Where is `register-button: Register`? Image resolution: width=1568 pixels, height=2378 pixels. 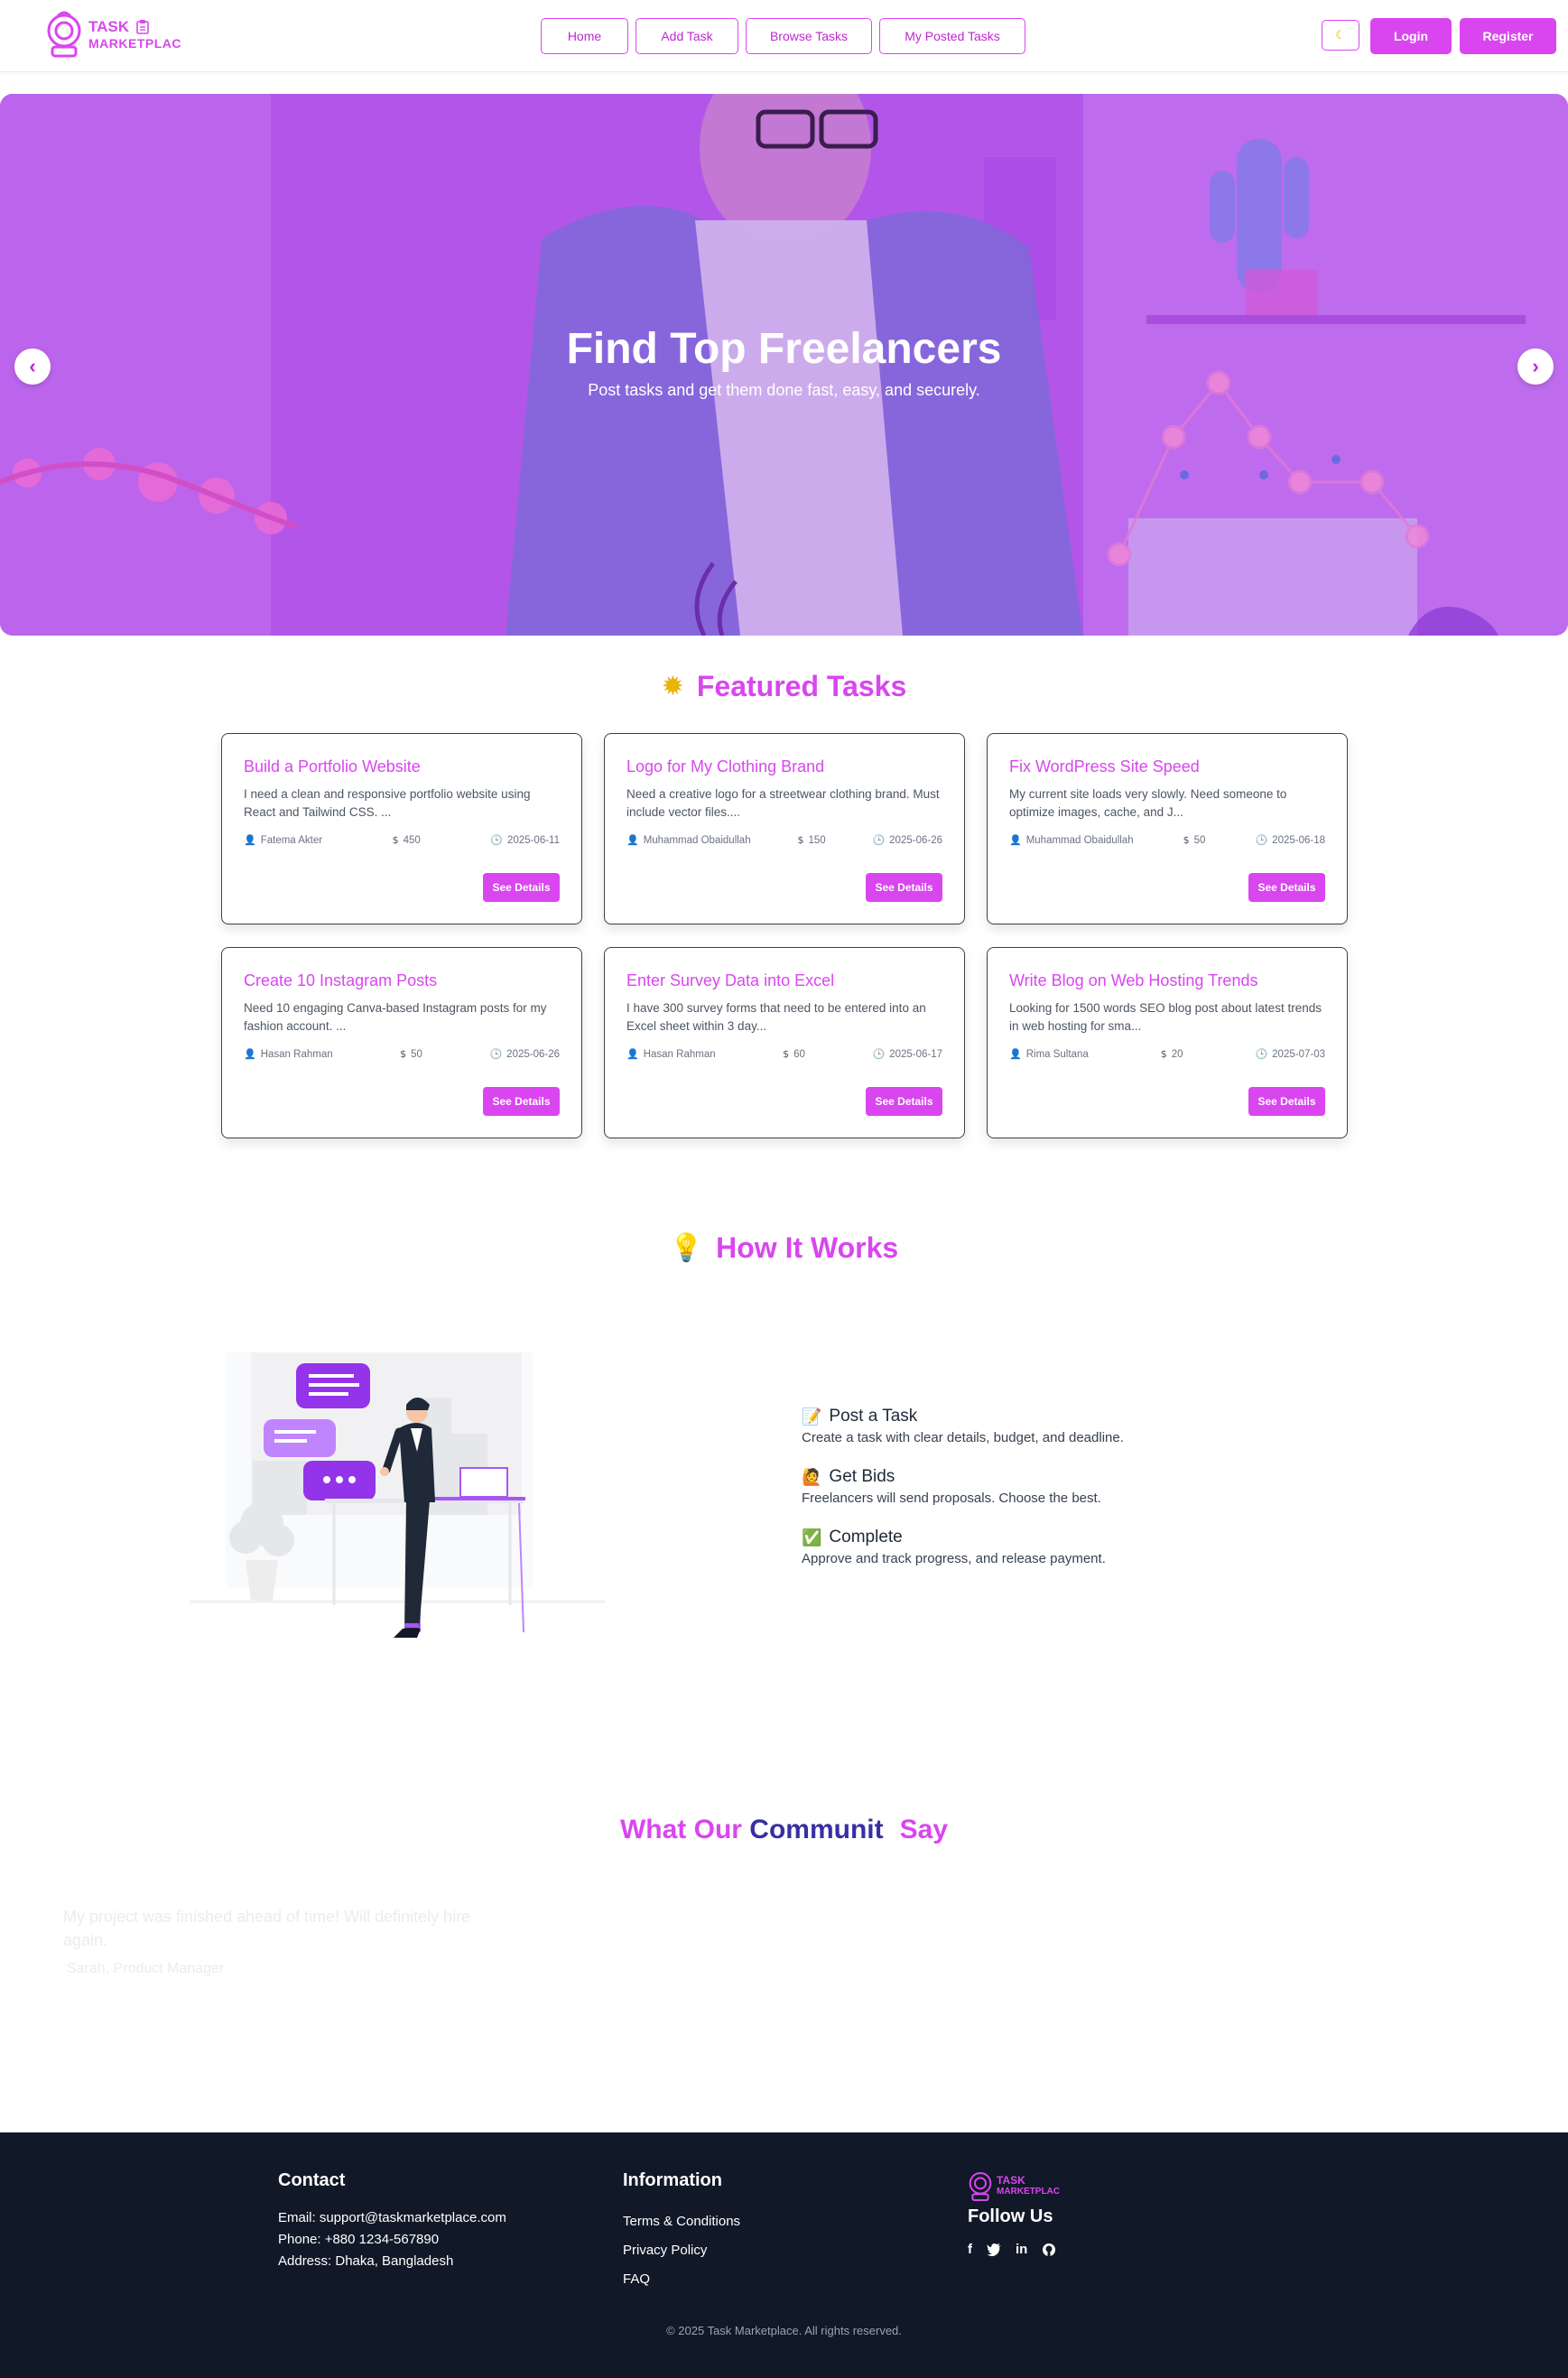
register-button: Register is located at coordinates (1508, 36).